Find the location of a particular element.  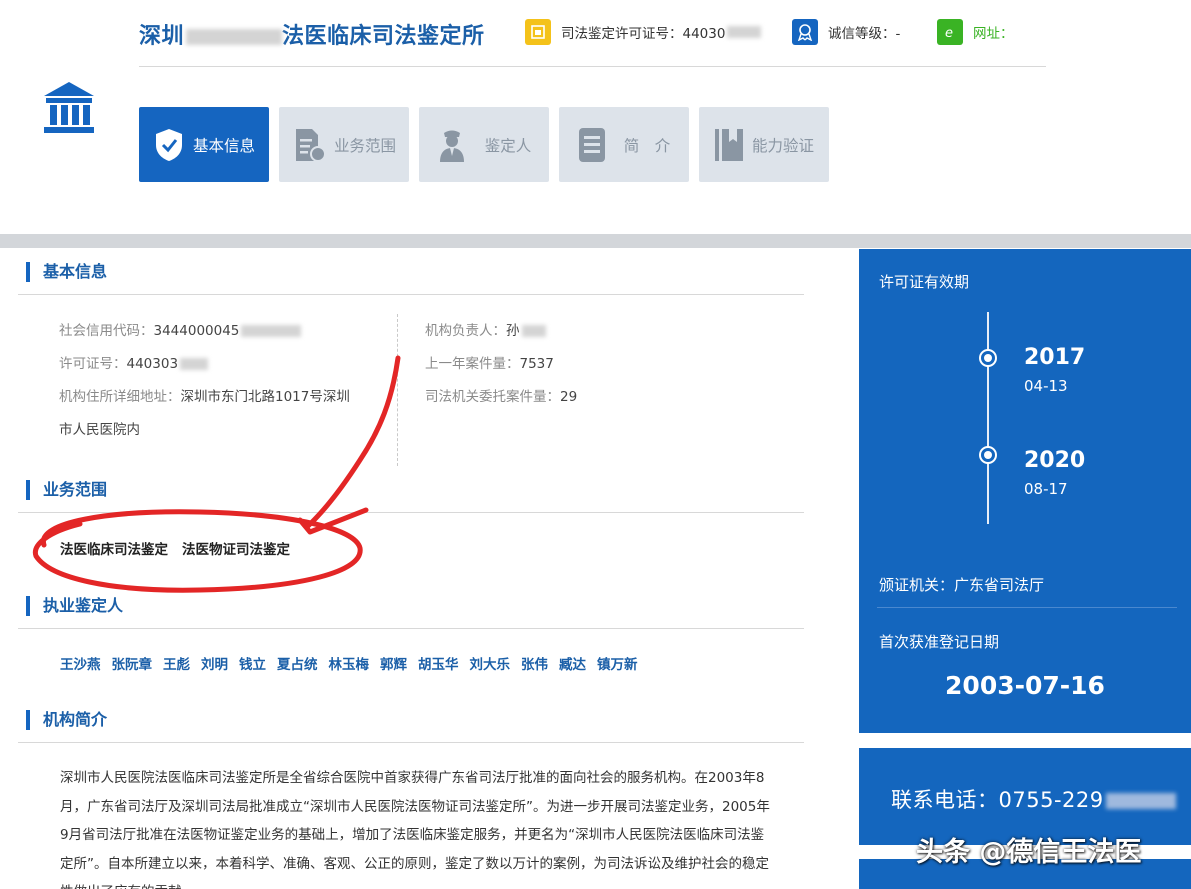

expert-link: 夏占统 is located at coordinates (297, 665).